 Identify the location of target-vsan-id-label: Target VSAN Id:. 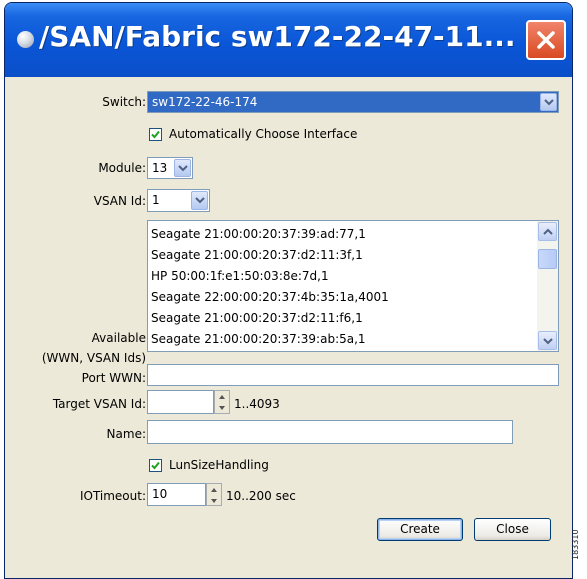
(99, 404).